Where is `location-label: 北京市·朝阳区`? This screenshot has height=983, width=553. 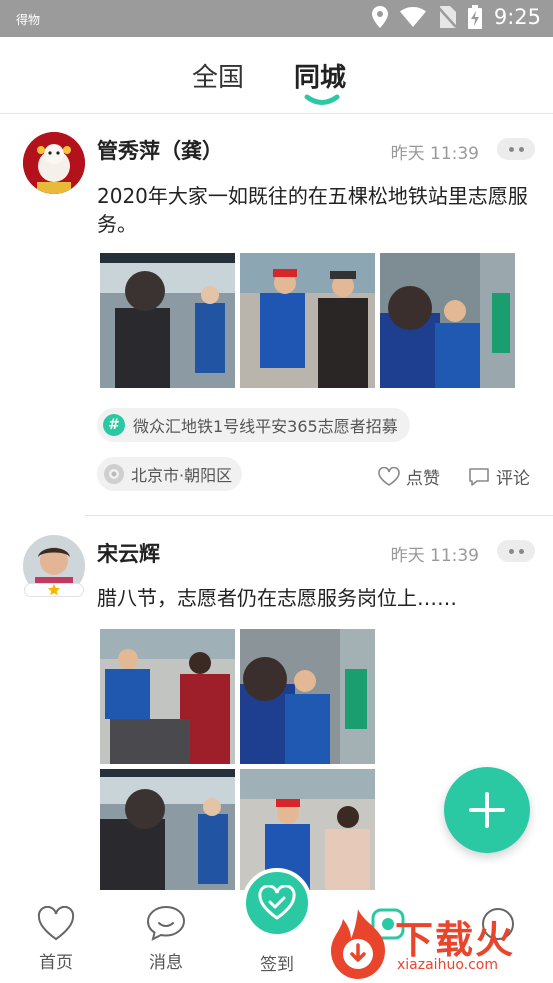 location-label: 北京市·朝阳区 is located at coordinates (182, 475).